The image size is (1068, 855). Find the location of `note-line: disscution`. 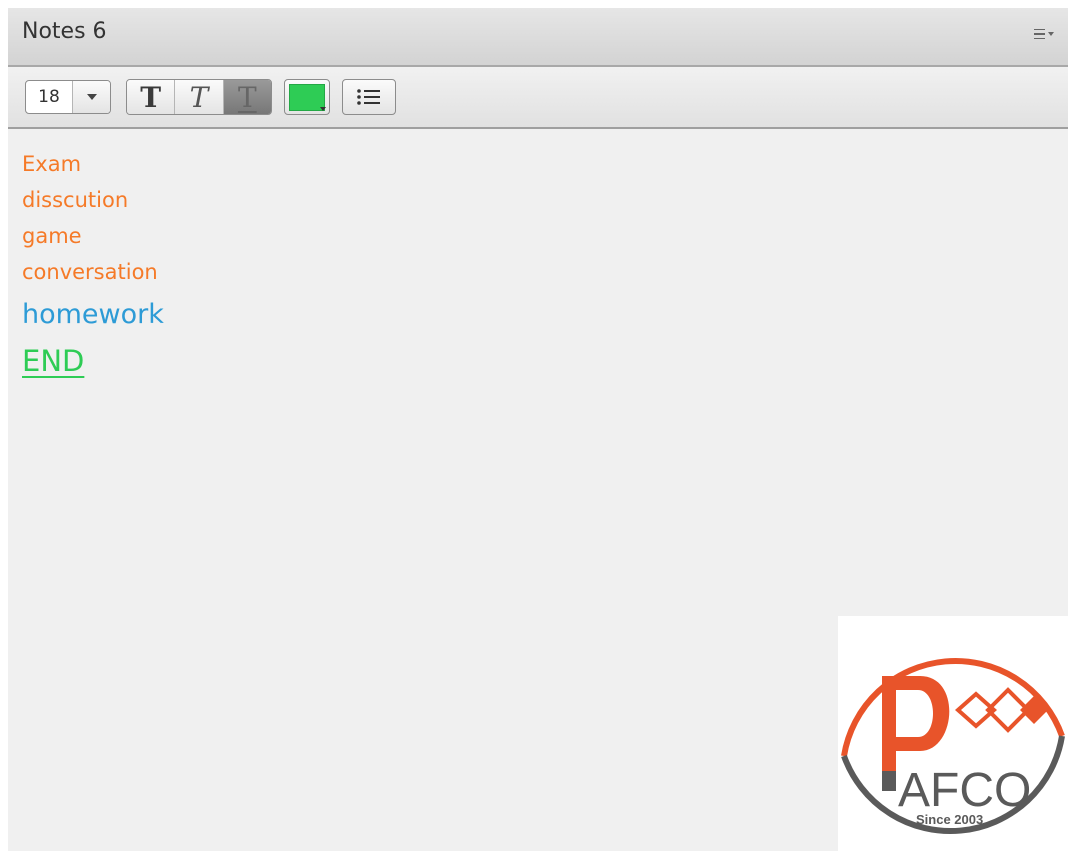

note-line: disscution is located at coordinates (75, 200).